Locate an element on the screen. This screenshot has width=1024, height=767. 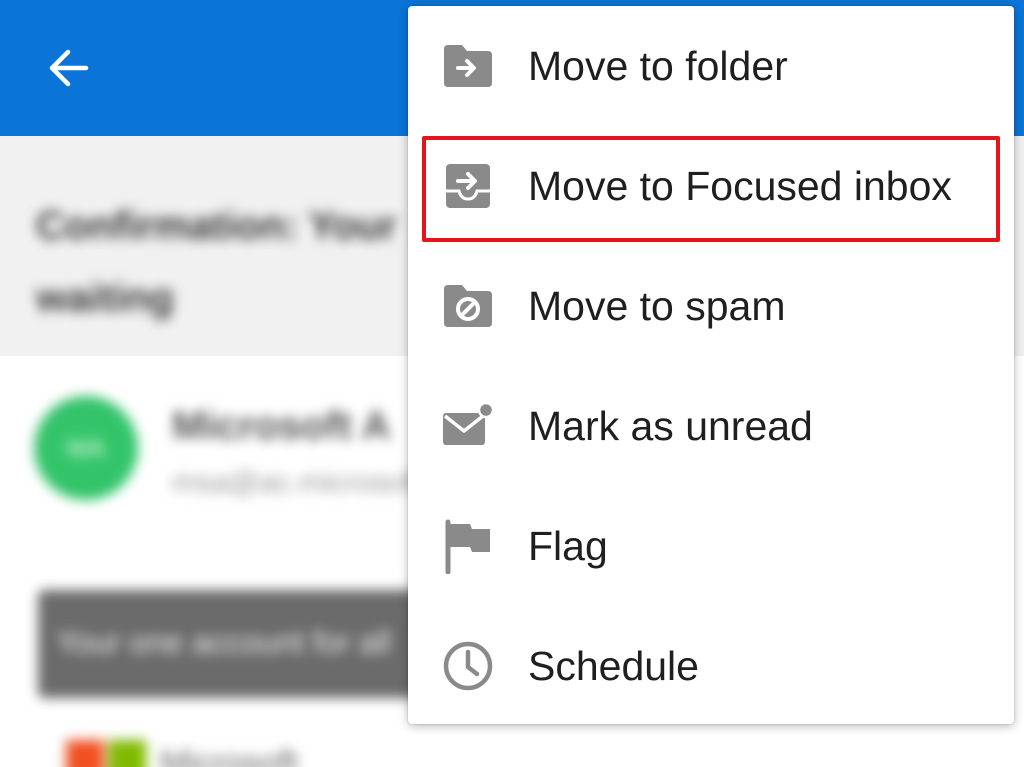
back-button is located at coordinates (68, 68).